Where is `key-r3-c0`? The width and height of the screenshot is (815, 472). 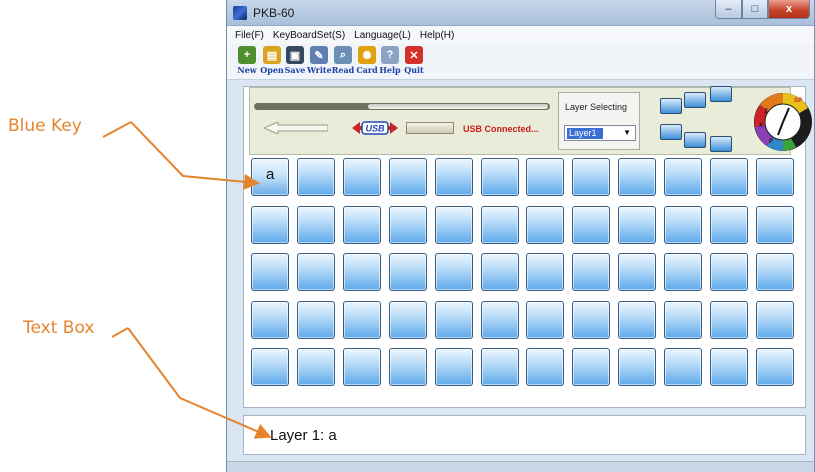
key-r3-c0 is located at coordinates (270, 320).